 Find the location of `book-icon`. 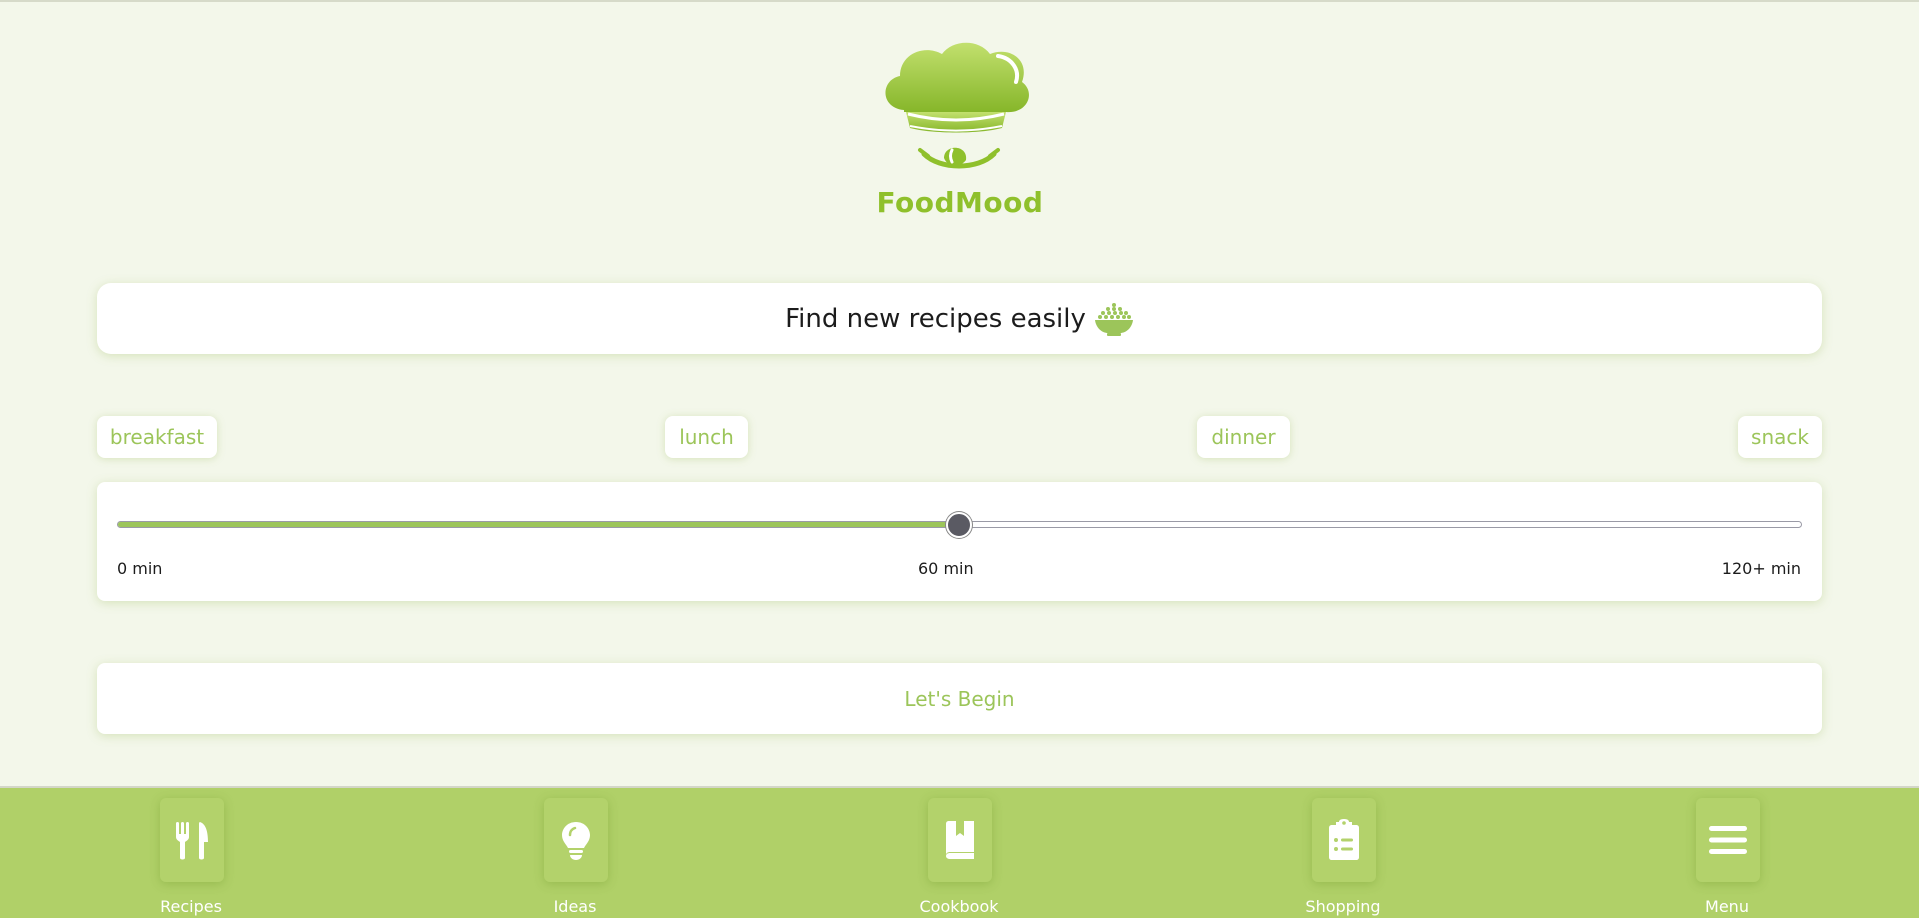

book-icon is located at coordinates (960, 840).